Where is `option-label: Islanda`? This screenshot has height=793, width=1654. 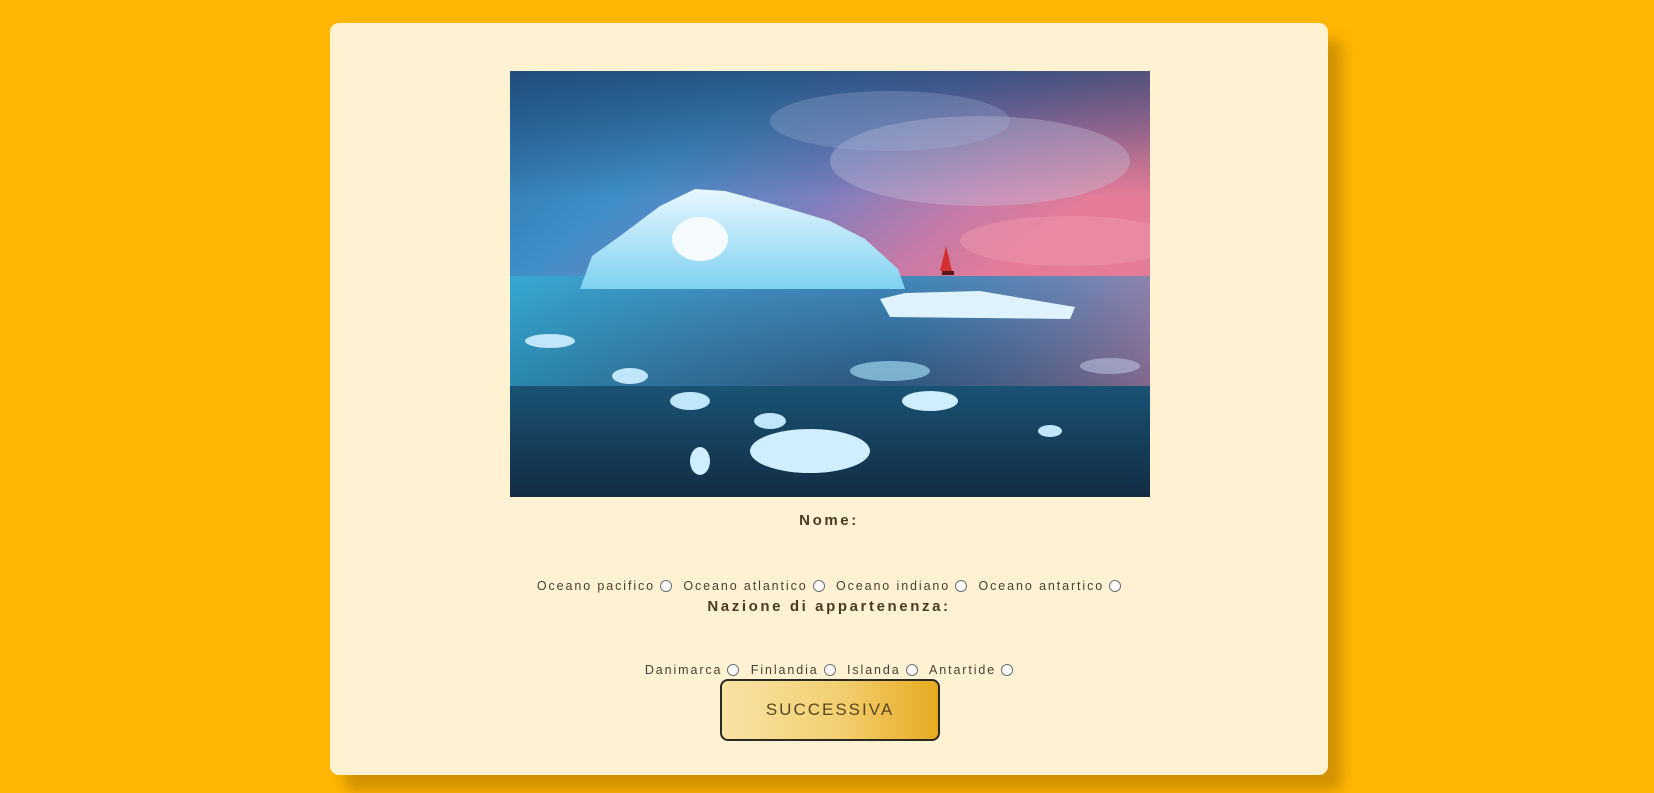
option-label: Islanda is located at coordinates (874, 670).